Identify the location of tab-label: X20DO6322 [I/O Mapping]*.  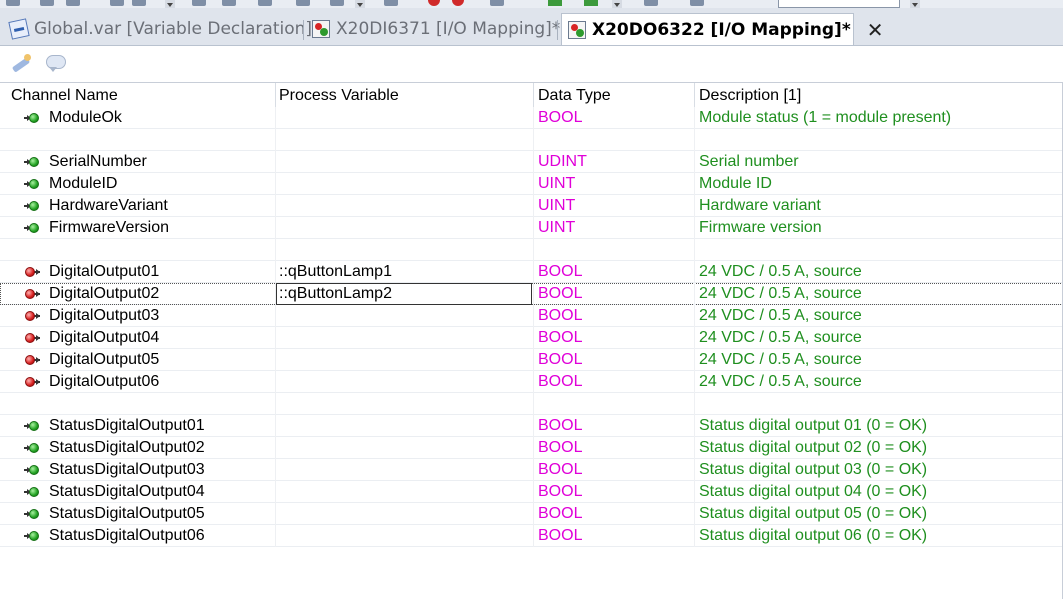
(721, 29).